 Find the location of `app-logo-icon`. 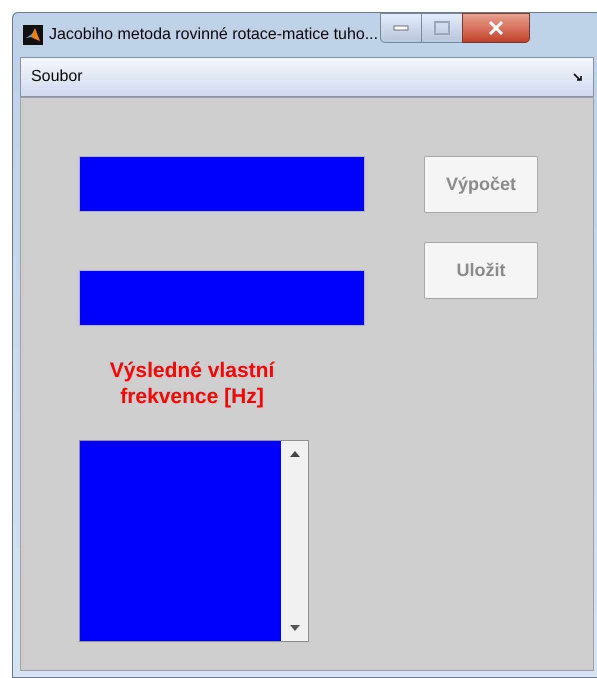

app-logo-icon is located at coordinates (33, 35).